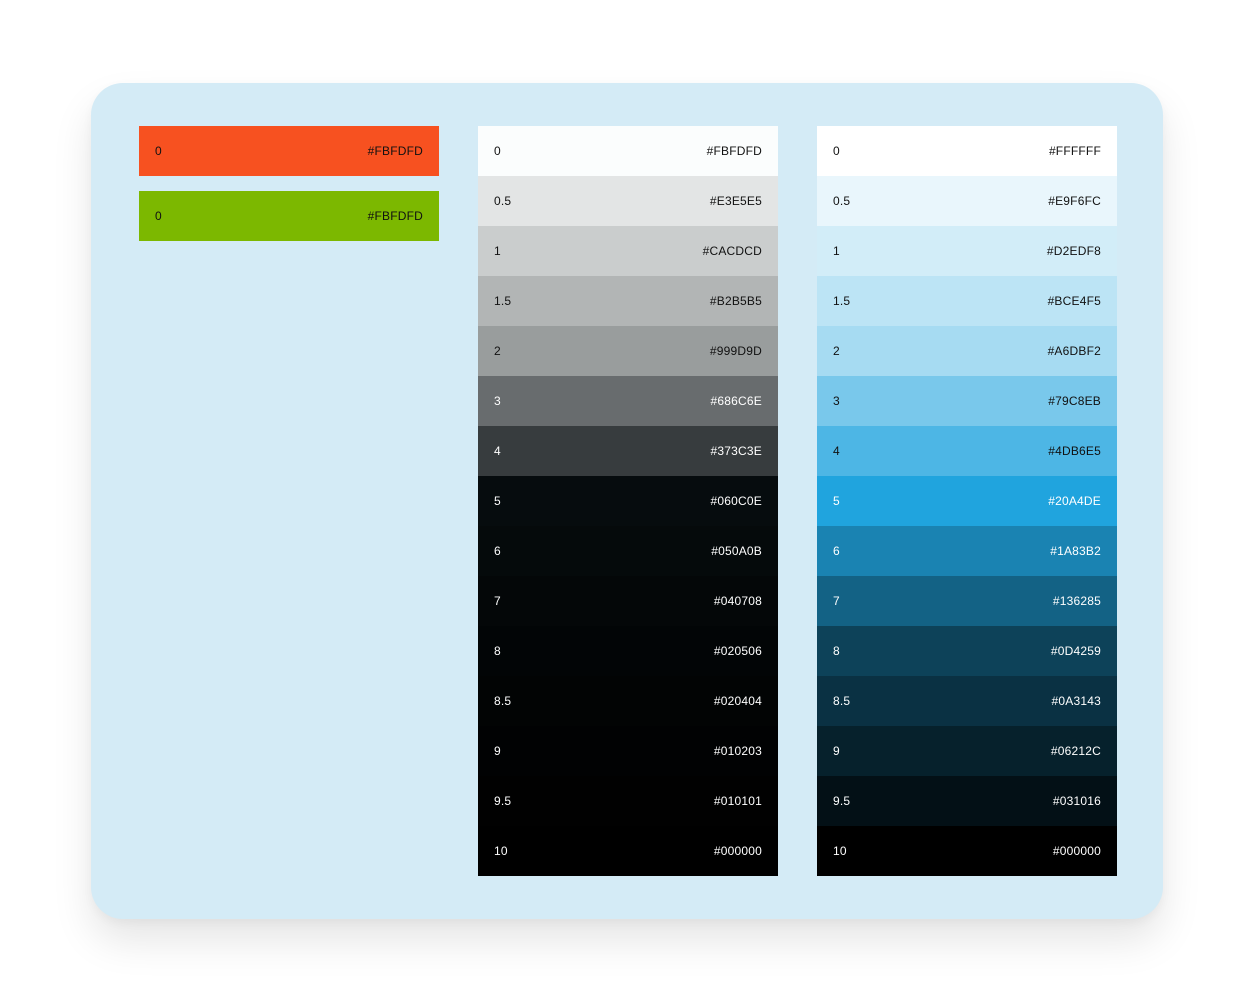  I want to click on accent-swatches: 0 #FBFDFD 0 #FBFDFD, so click(289, 191).